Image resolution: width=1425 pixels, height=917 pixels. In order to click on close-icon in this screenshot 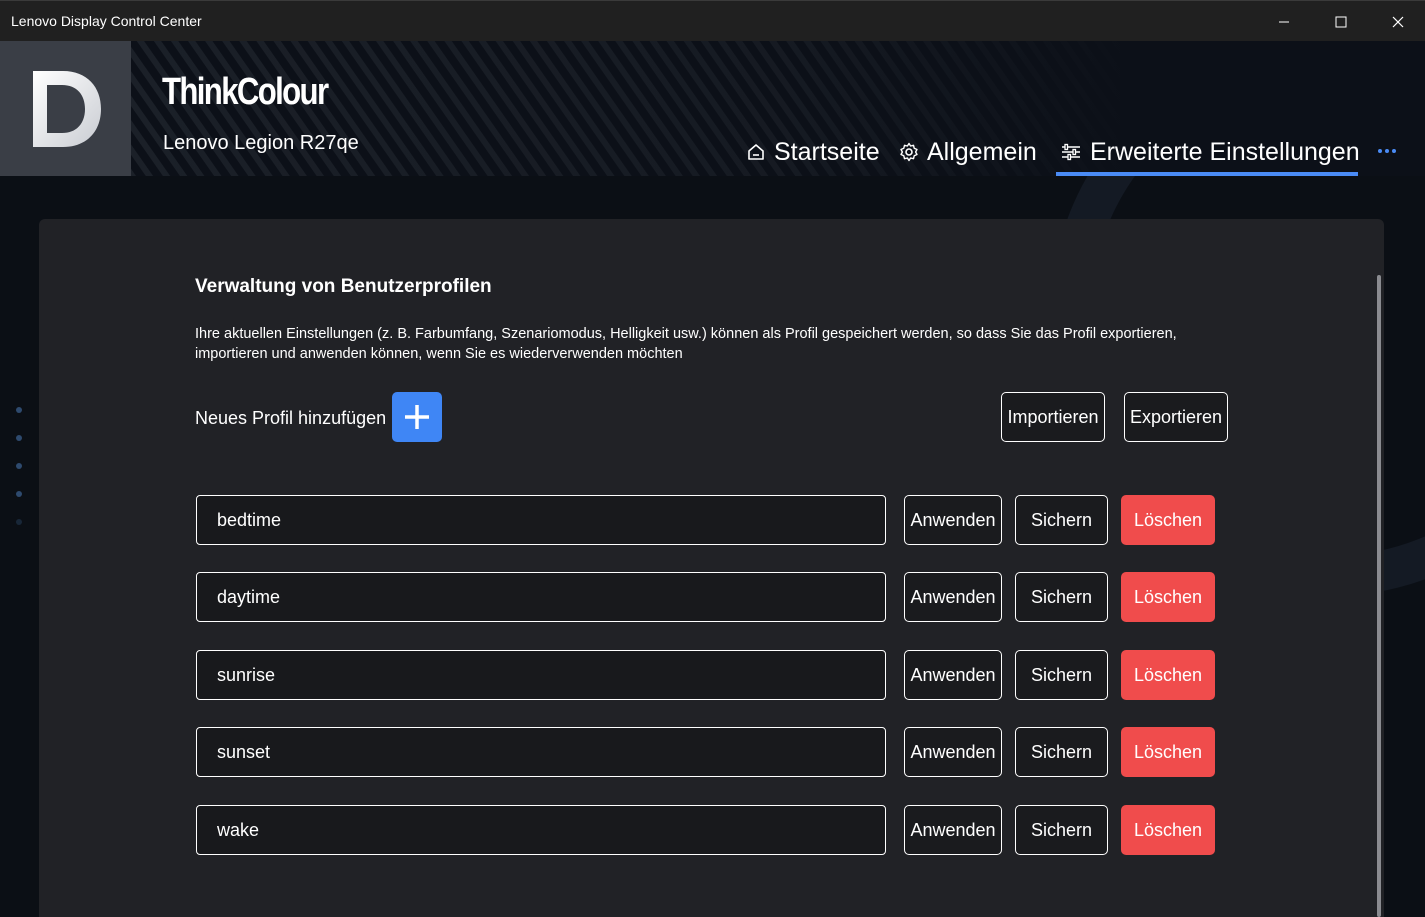, I will do `click(1397, 21)`.